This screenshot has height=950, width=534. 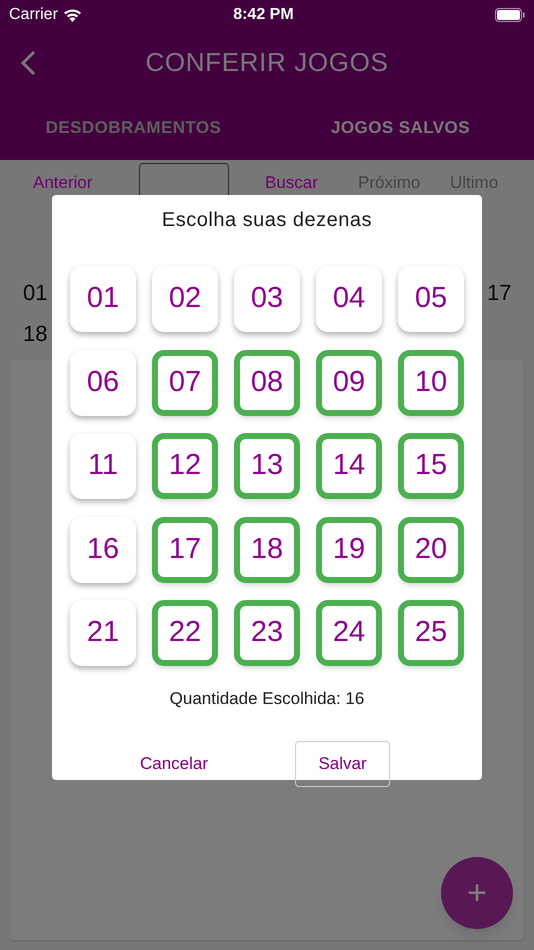 I want to click on result-number: 01, so click(x=35, y=293).